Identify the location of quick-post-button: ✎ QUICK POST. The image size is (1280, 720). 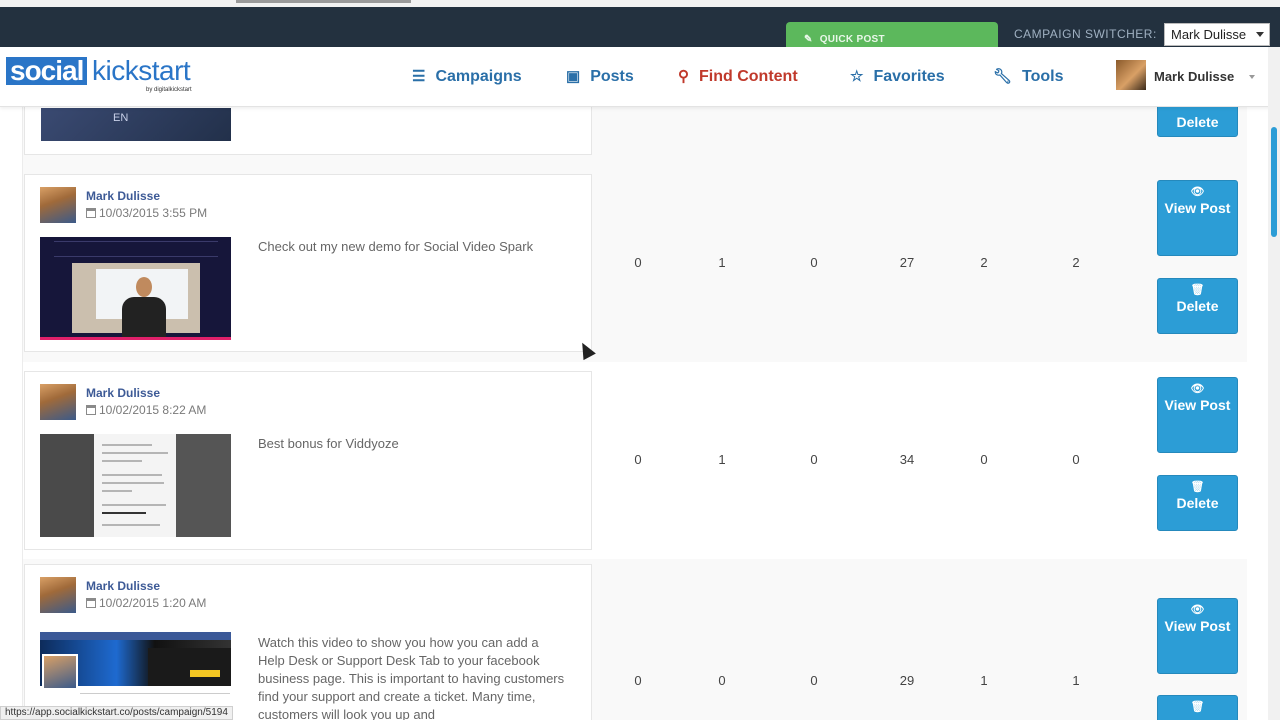
(892, 34).